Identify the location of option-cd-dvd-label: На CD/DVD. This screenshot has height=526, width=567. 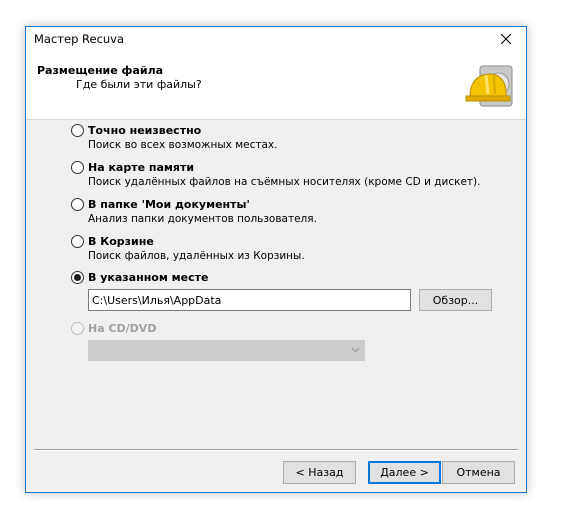
(122, 328).